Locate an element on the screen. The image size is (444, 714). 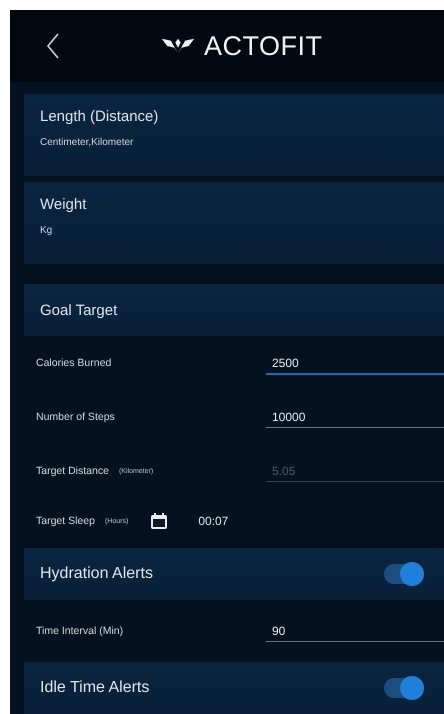
unit-card: Weight Kg is located at coordinates (234, 223).